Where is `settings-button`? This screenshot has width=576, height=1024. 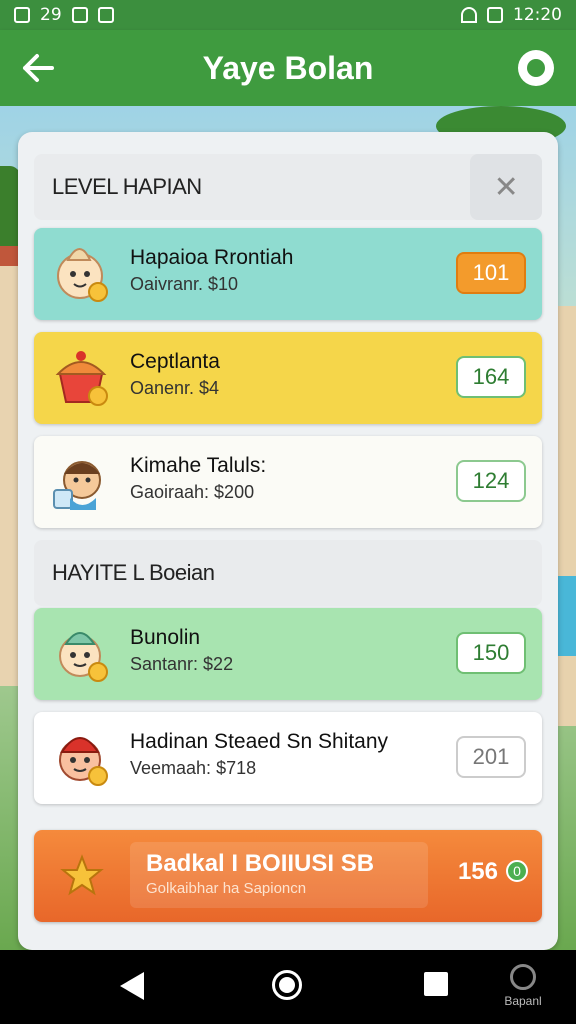
settings-button is located at coordinates (536, 68).